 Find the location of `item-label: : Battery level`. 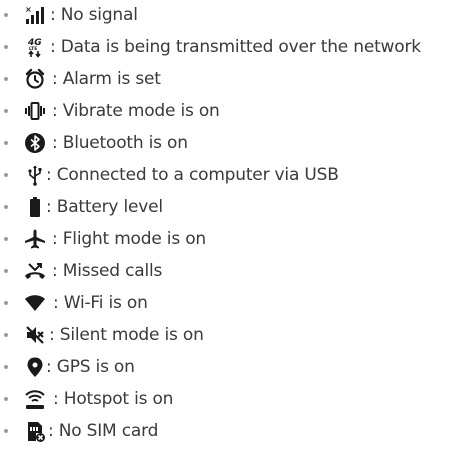

item-label: : Battery level is located at coordinates (104, 207).